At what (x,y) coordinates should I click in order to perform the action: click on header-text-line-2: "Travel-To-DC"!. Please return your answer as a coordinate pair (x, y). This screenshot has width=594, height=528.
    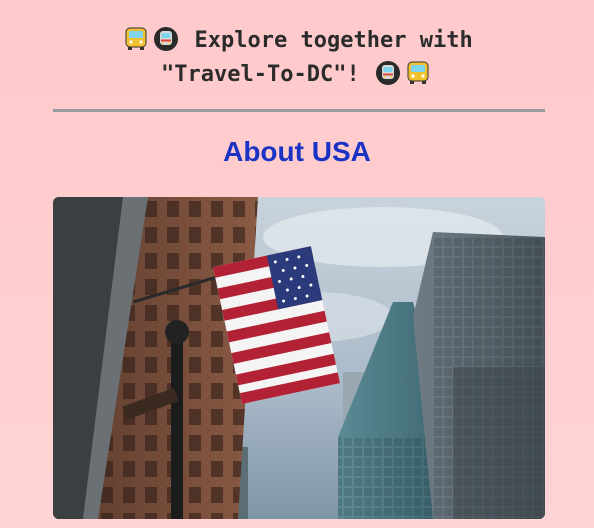
    Looking at the image, I should click on (260, 74).